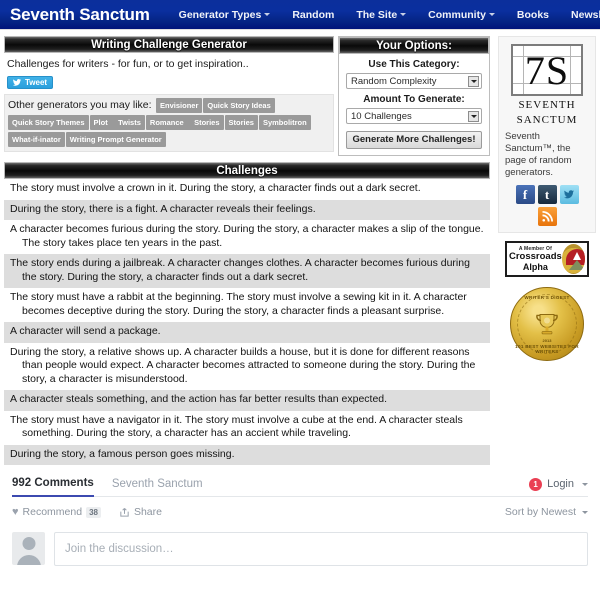 The height and width of the screenshot is (600, 600). What do you see at coordinates (414, 81) in the screenshot?
I see `category-select: Random Complexity` at bounding box center [414, 81].